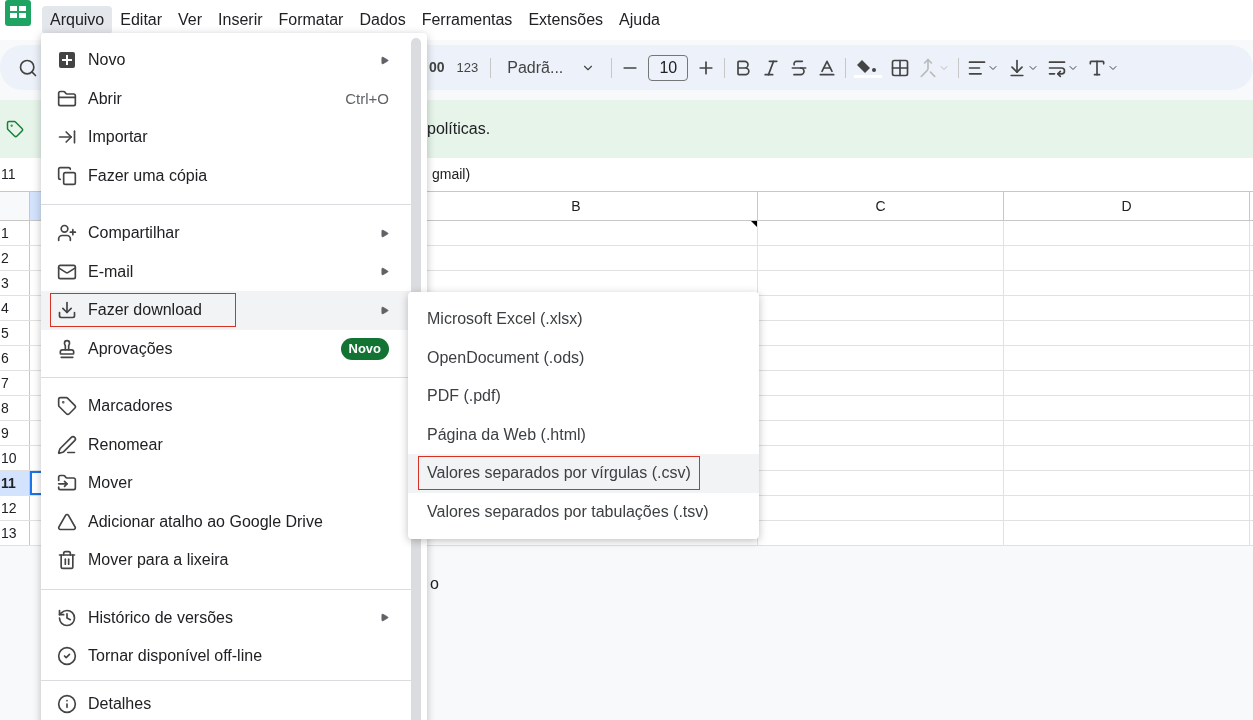 Image resolution: width=1253 pixels, height=720 pixels. What do you see at coordinates (15, 533) in the screenshot?
I see `row-header: 13` at bounding box center [15, 533].